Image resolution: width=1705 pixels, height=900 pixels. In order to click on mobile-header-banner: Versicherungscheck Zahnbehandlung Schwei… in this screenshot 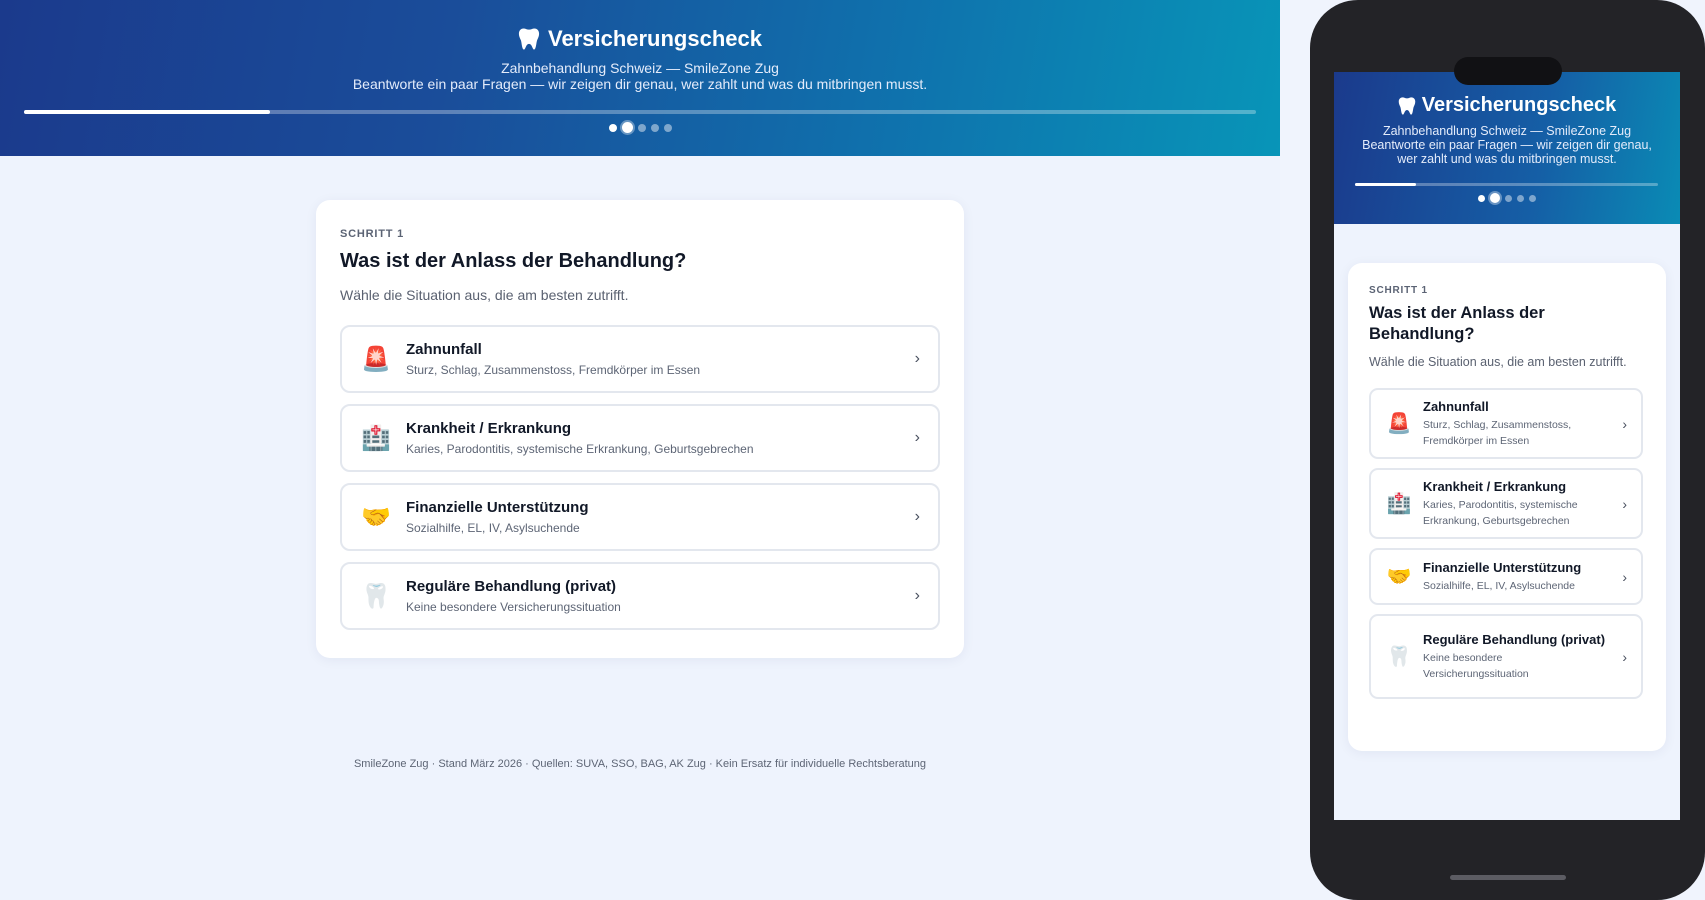, I will do `click(1507, 148)`.